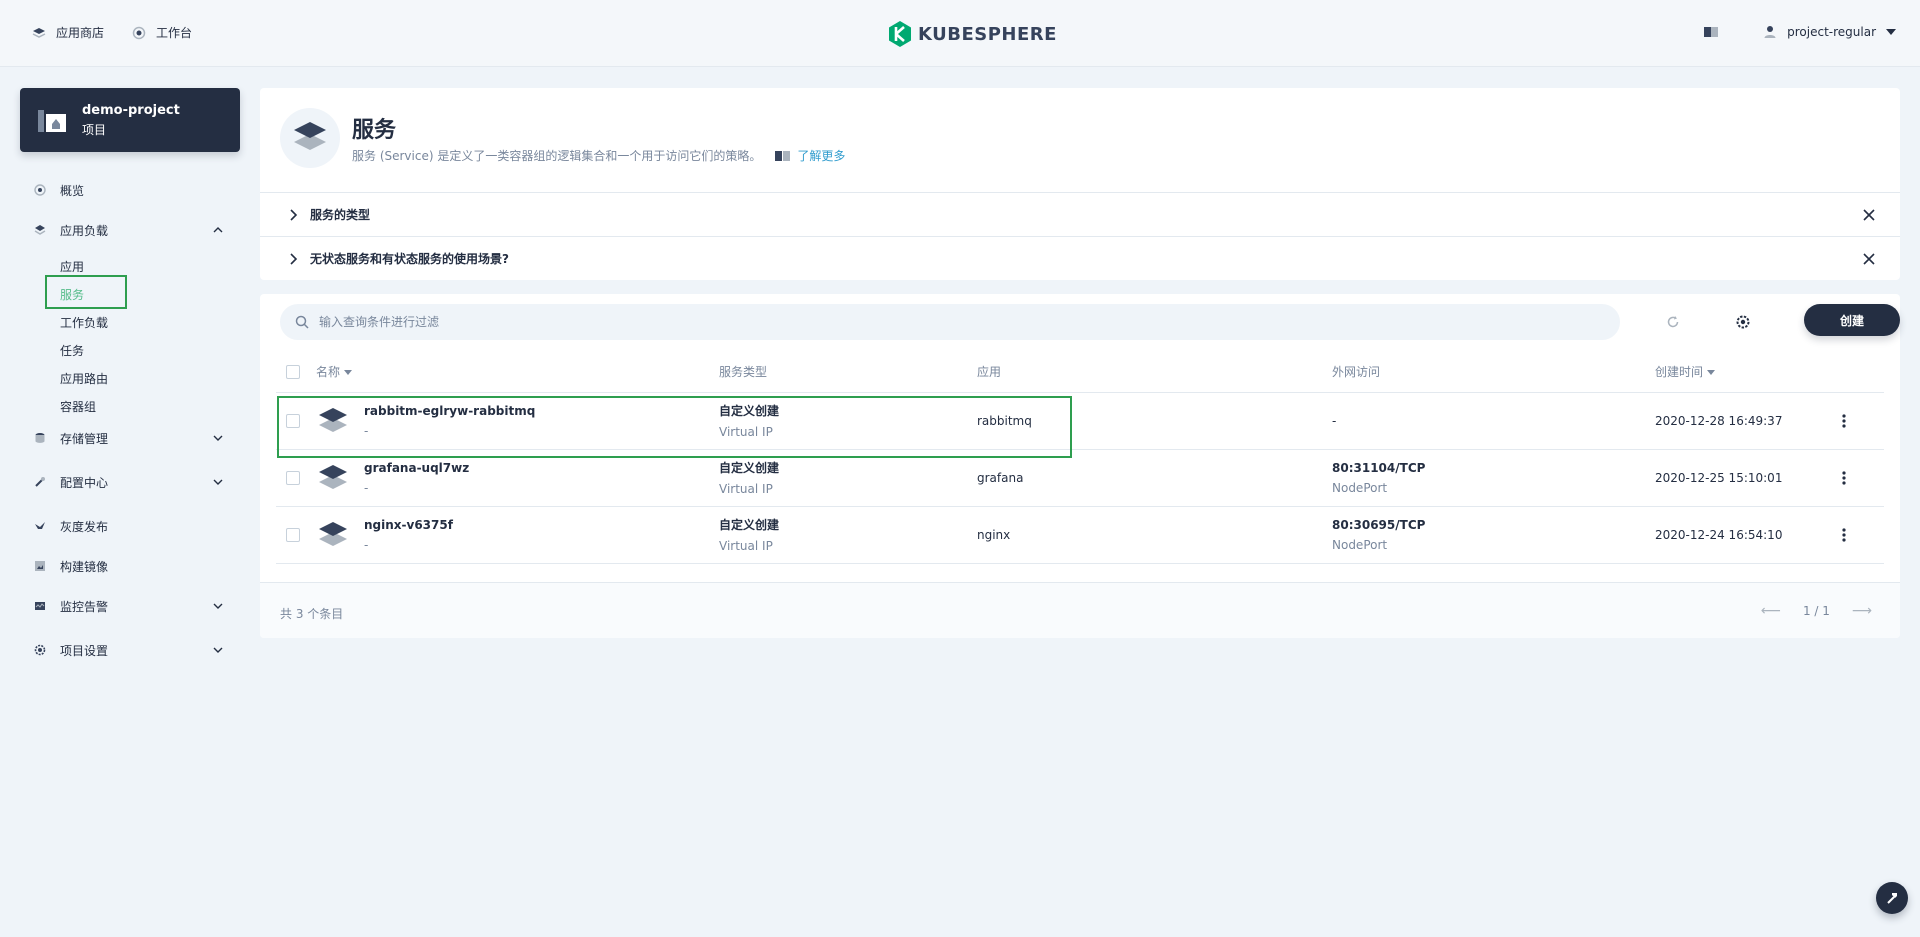  What do you see at coordinates (302, 322) in the screenshot?
I see `search-icon` at bounding box center [302, 322].